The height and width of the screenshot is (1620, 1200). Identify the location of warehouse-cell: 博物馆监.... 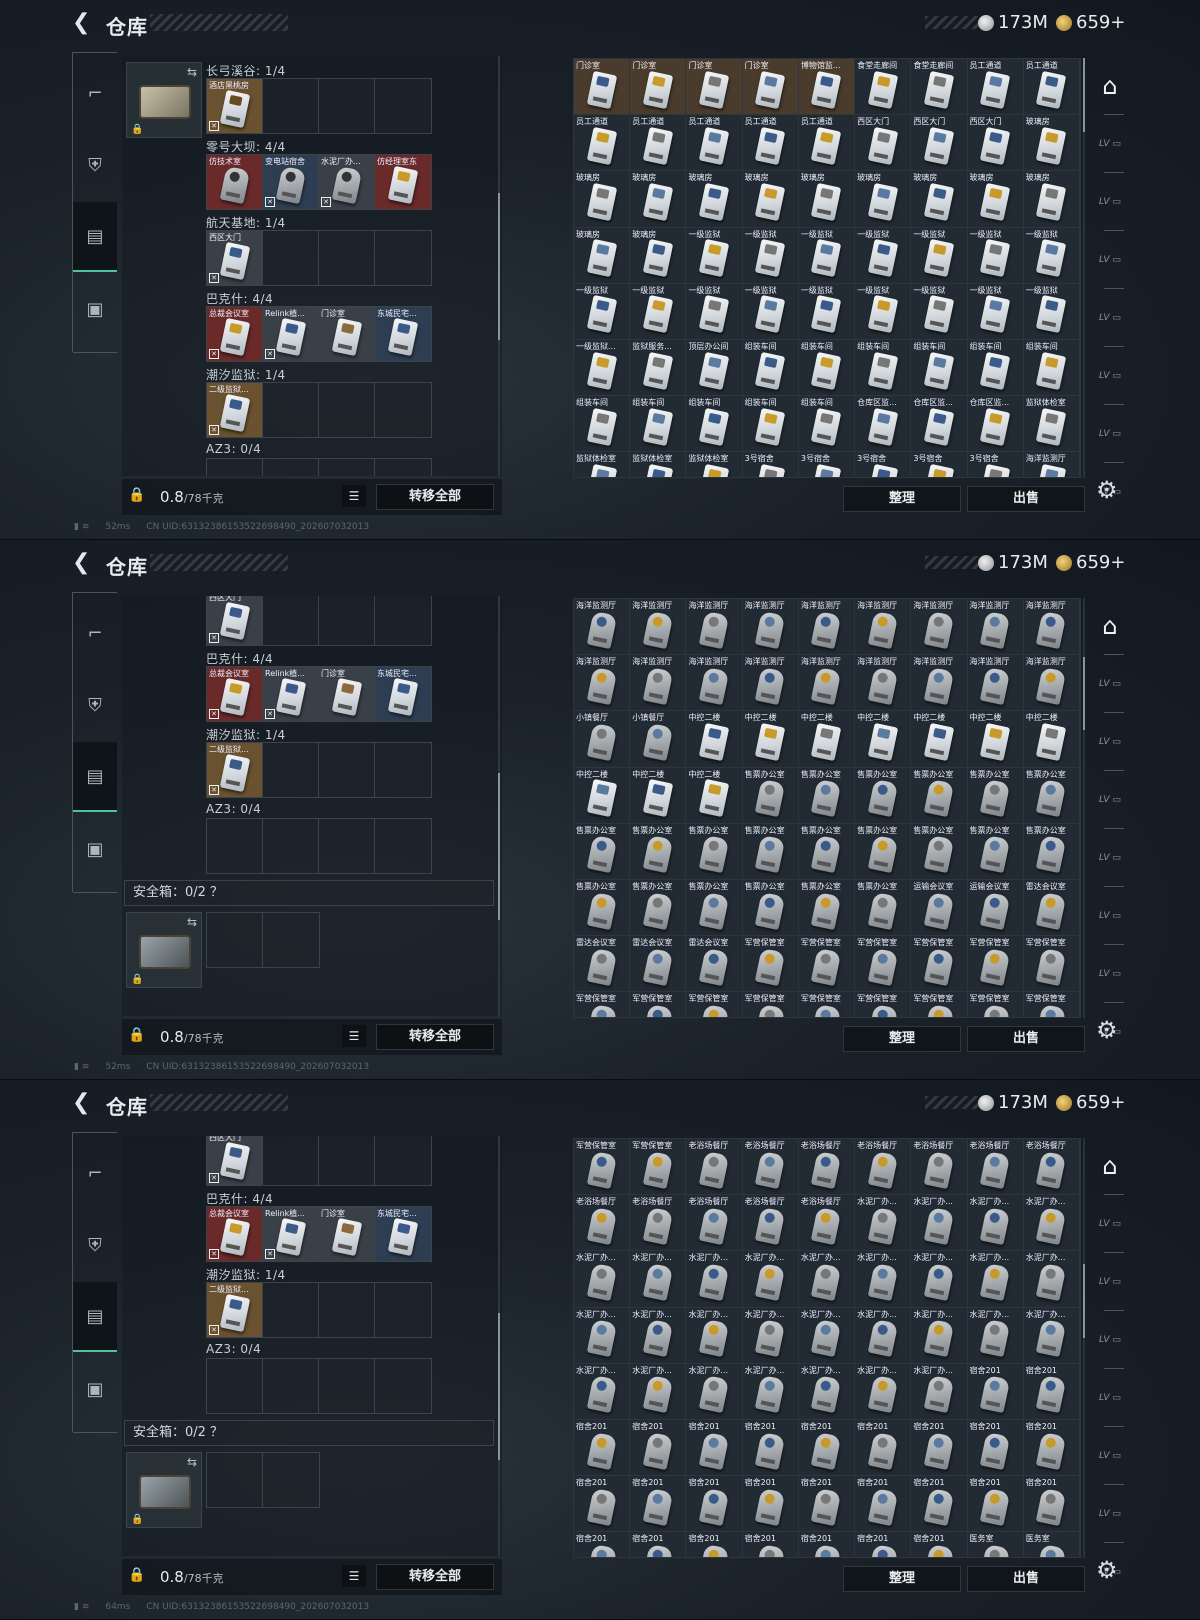
(827, 87).